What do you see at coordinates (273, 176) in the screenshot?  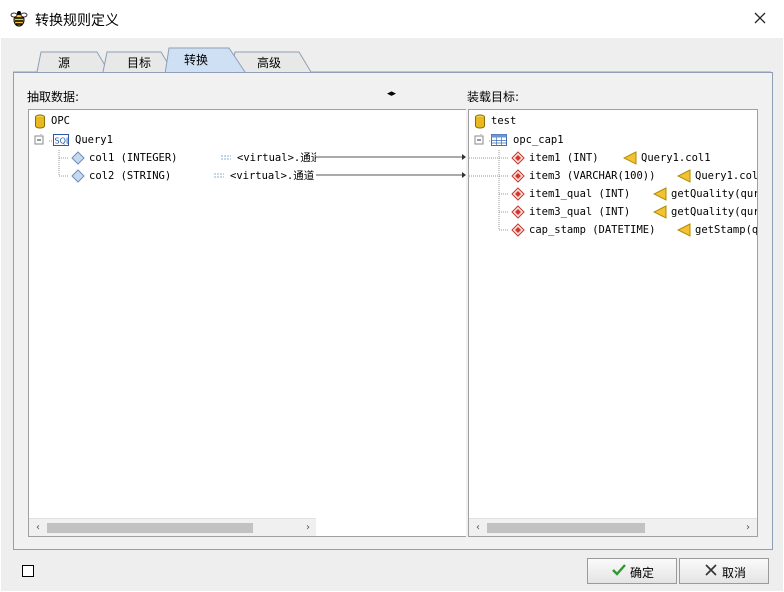 I see `source-column-mapping: <virtual>.通道 2.设备` at bounding box center [273, 176].